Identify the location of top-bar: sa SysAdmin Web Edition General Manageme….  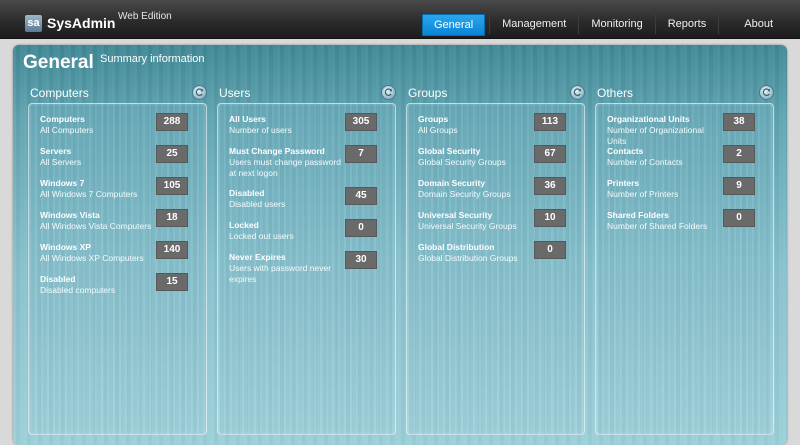
(400, 19).